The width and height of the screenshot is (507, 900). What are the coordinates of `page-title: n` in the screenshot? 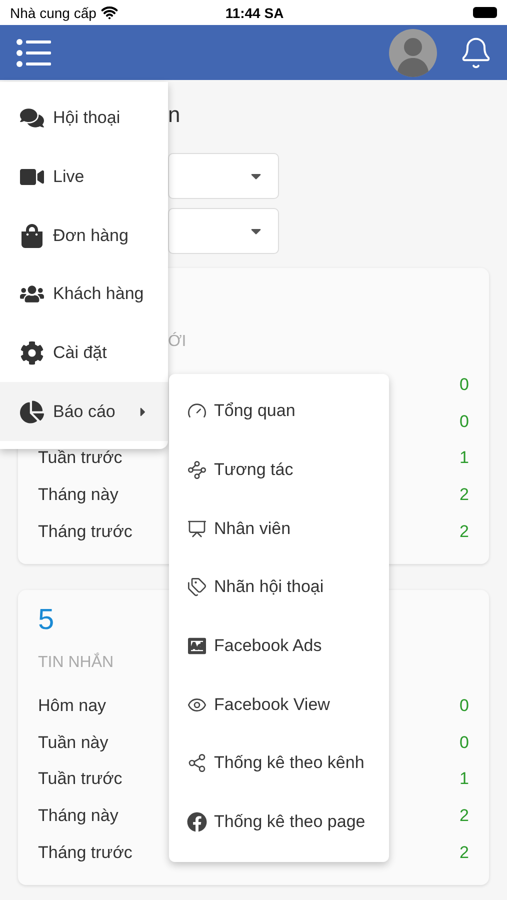 It's located at (175, 115).